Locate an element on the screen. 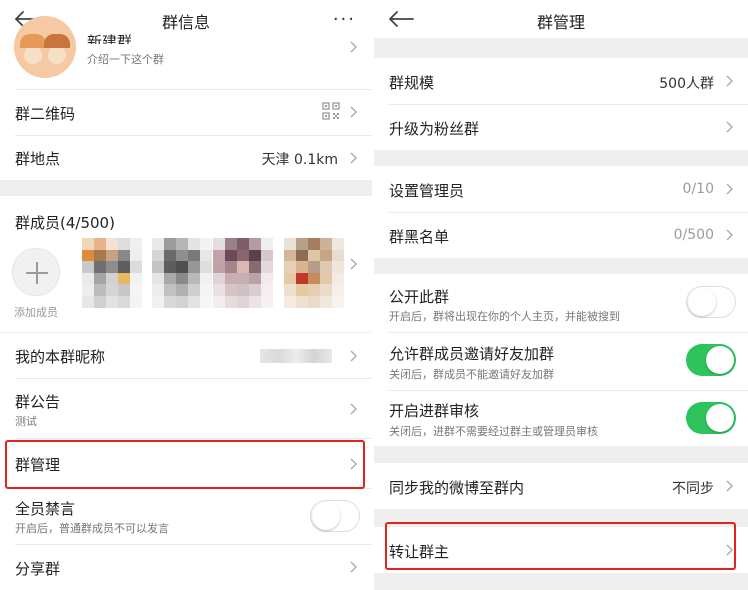  public-group-description: 开启后，群将出现在你的个人主页，并能被搜到 is located at coordinates (504, 316).